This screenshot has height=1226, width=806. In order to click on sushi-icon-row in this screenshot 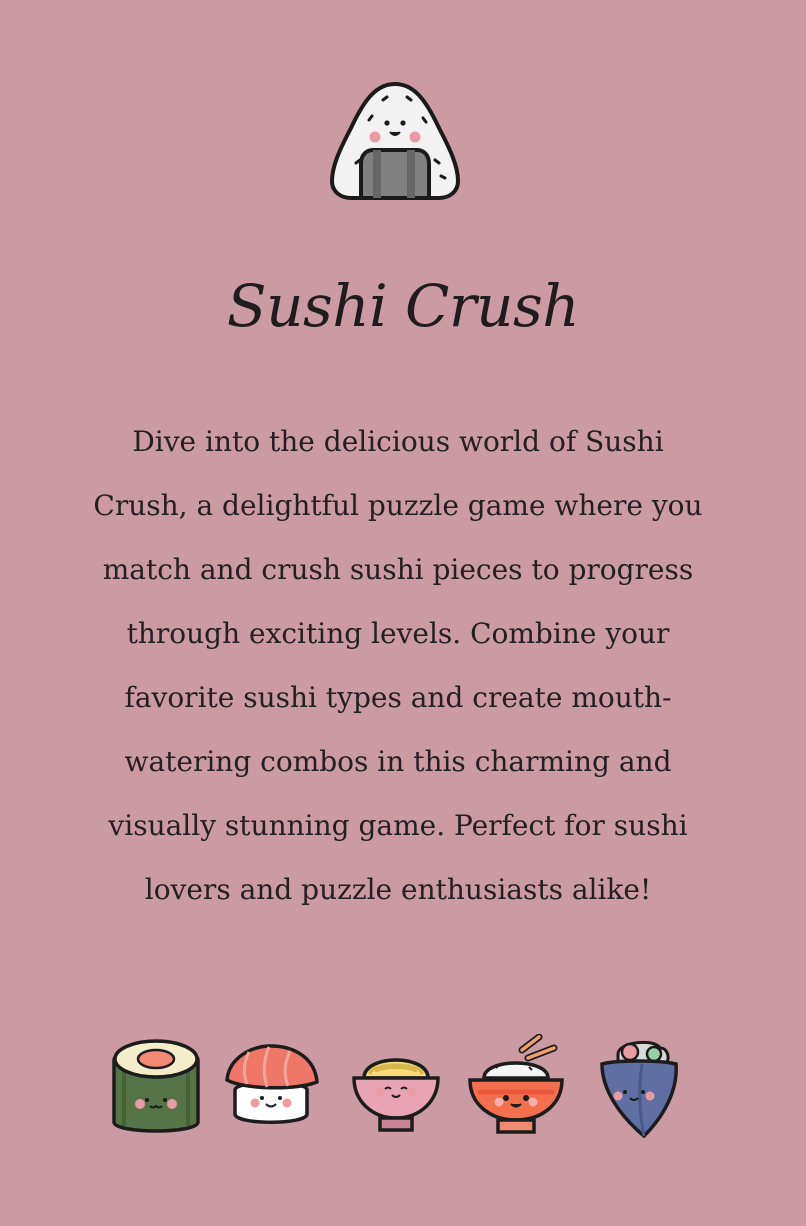, I will do `click(392, 1086)`.